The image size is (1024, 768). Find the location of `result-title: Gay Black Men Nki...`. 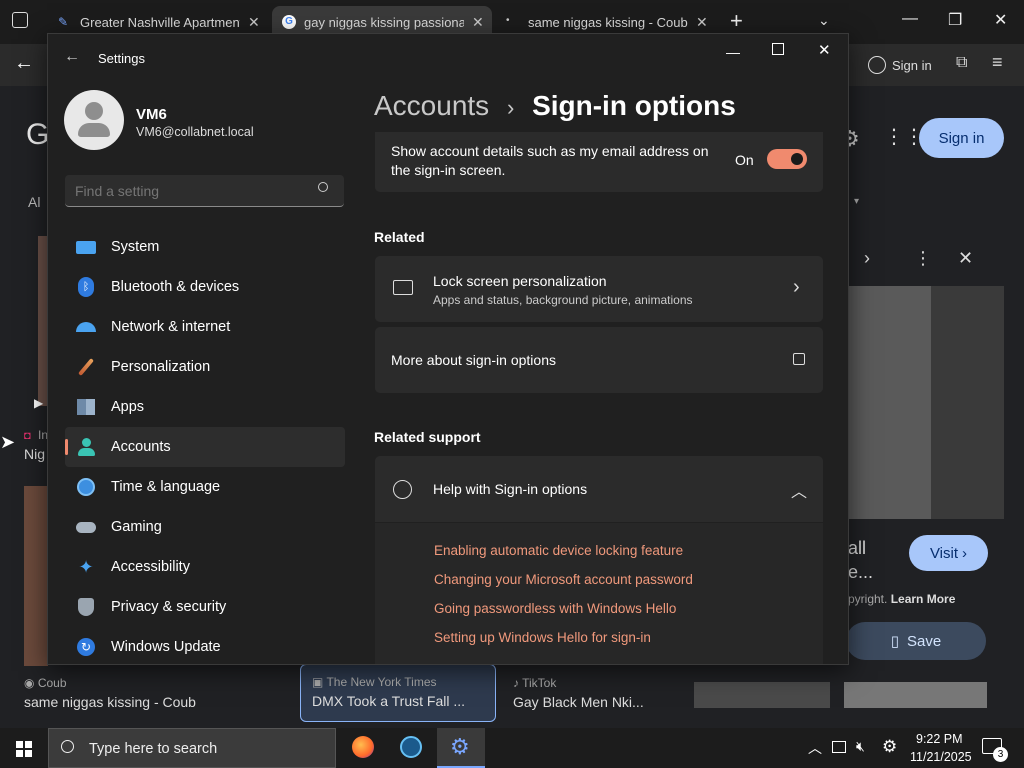

result-title: Gay Black Men Nki... is located at coordinates (578, 702).